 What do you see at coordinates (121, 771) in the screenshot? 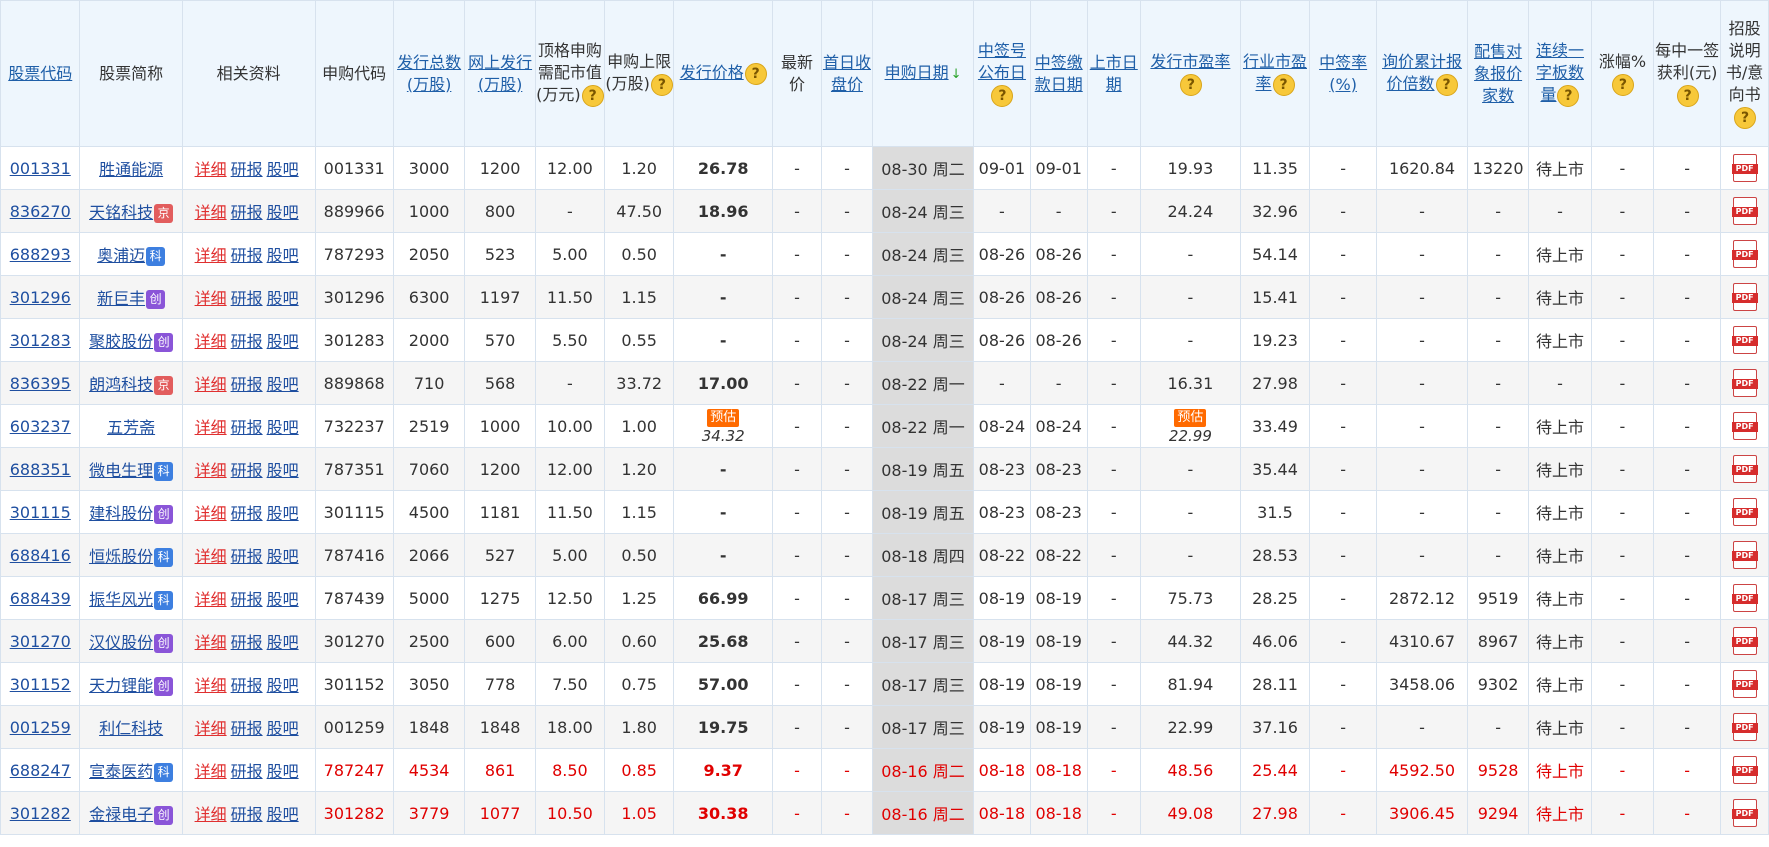
I see `stock-name-link: 宣泰医药` at bounding box center [121, 771].